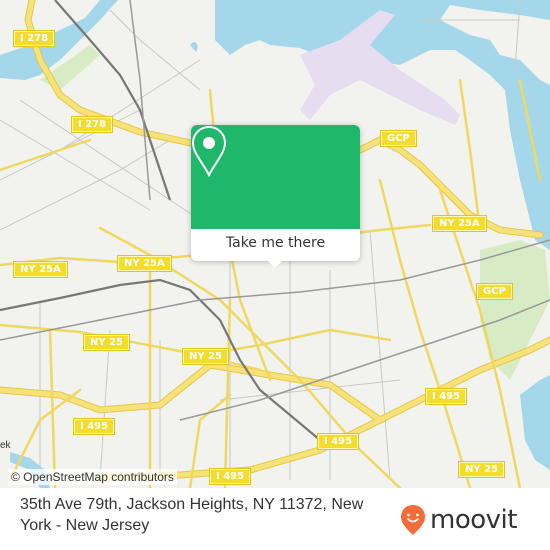 Image resolution: width=550 pixels, height=550 pixels. I want to click on map-pin-icon, so click(209, 151).